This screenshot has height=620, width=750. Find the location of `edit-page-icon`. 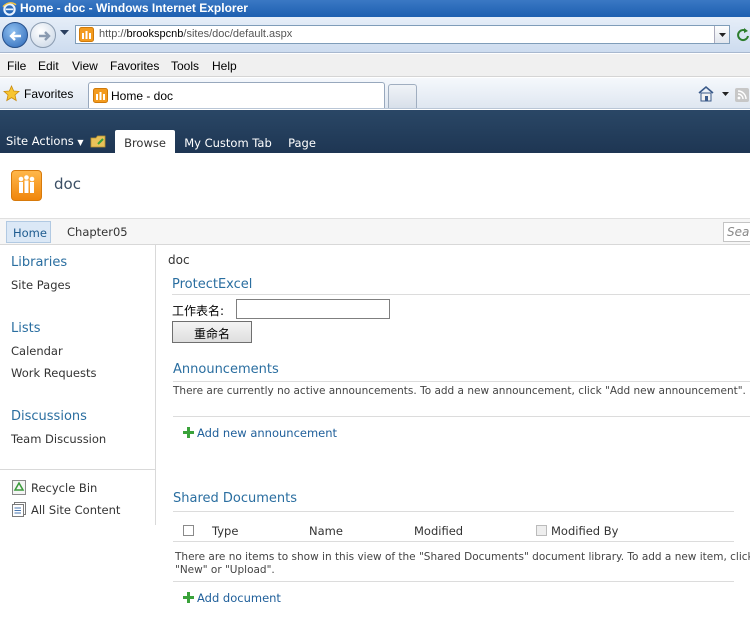

edit-page-icon is located at coordinates (98, 141).